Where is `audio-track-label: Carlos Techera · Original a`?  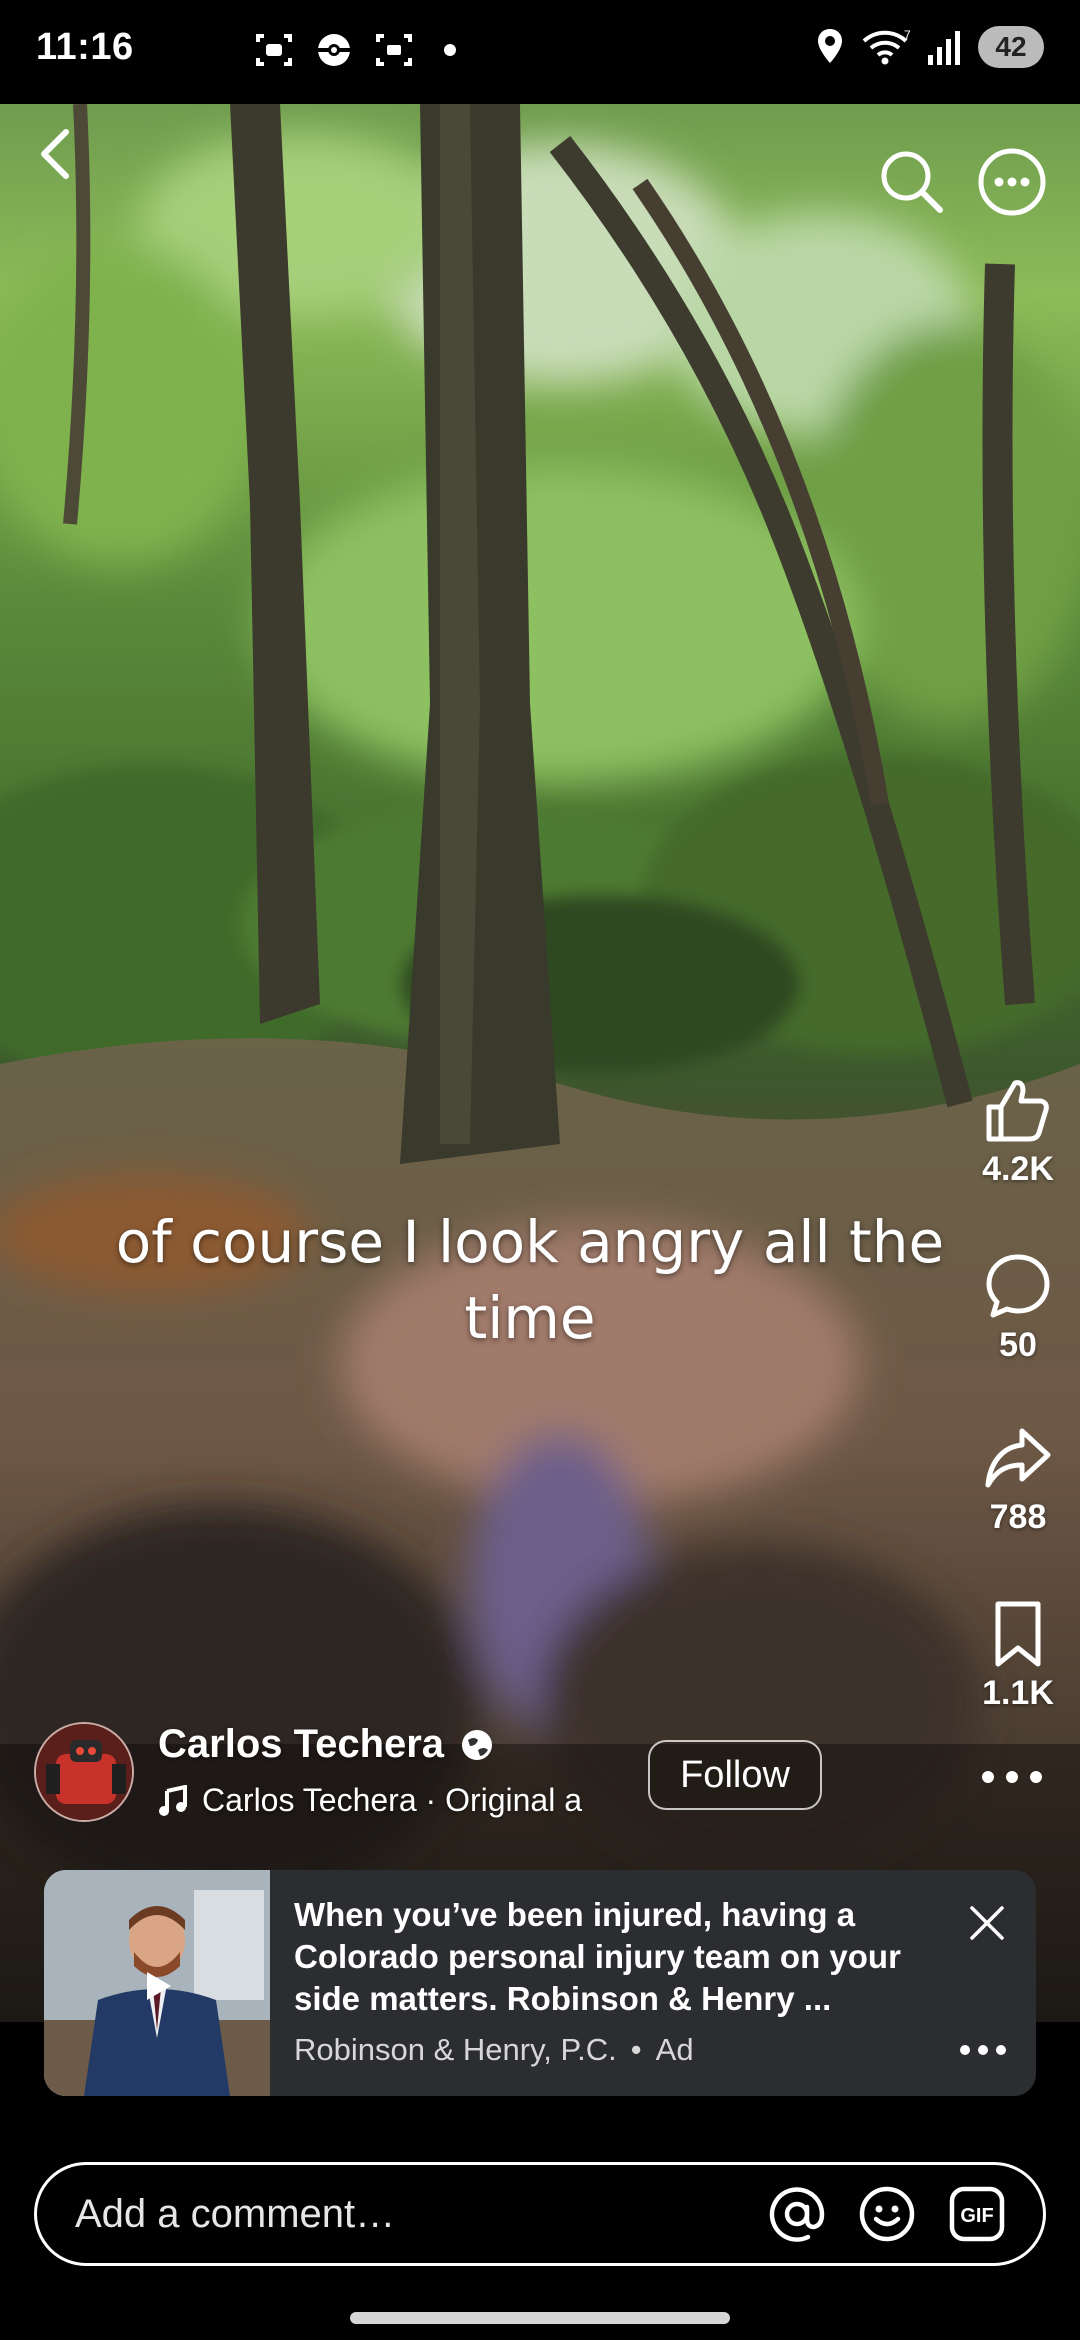 audio-track-label: Carlos Techera · Original a is located at coordinates (392, 1800).